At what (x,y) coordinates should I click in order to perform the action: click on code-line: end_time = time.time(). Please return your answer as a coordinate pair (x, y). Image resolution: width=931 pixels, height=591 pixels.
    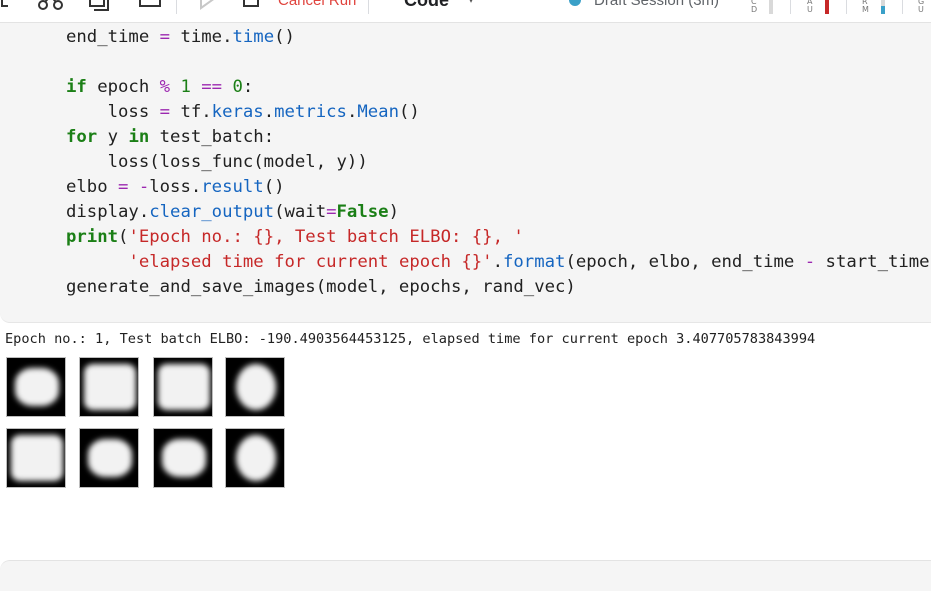
    Looking at the image, I should click on (498, 37).